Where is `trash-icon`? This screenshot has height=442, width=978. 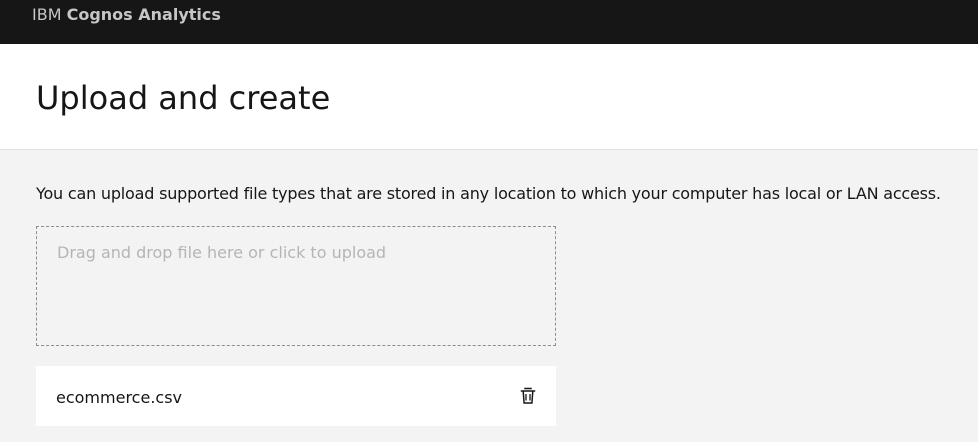 trash-icon is located at coordinates (528, 396).